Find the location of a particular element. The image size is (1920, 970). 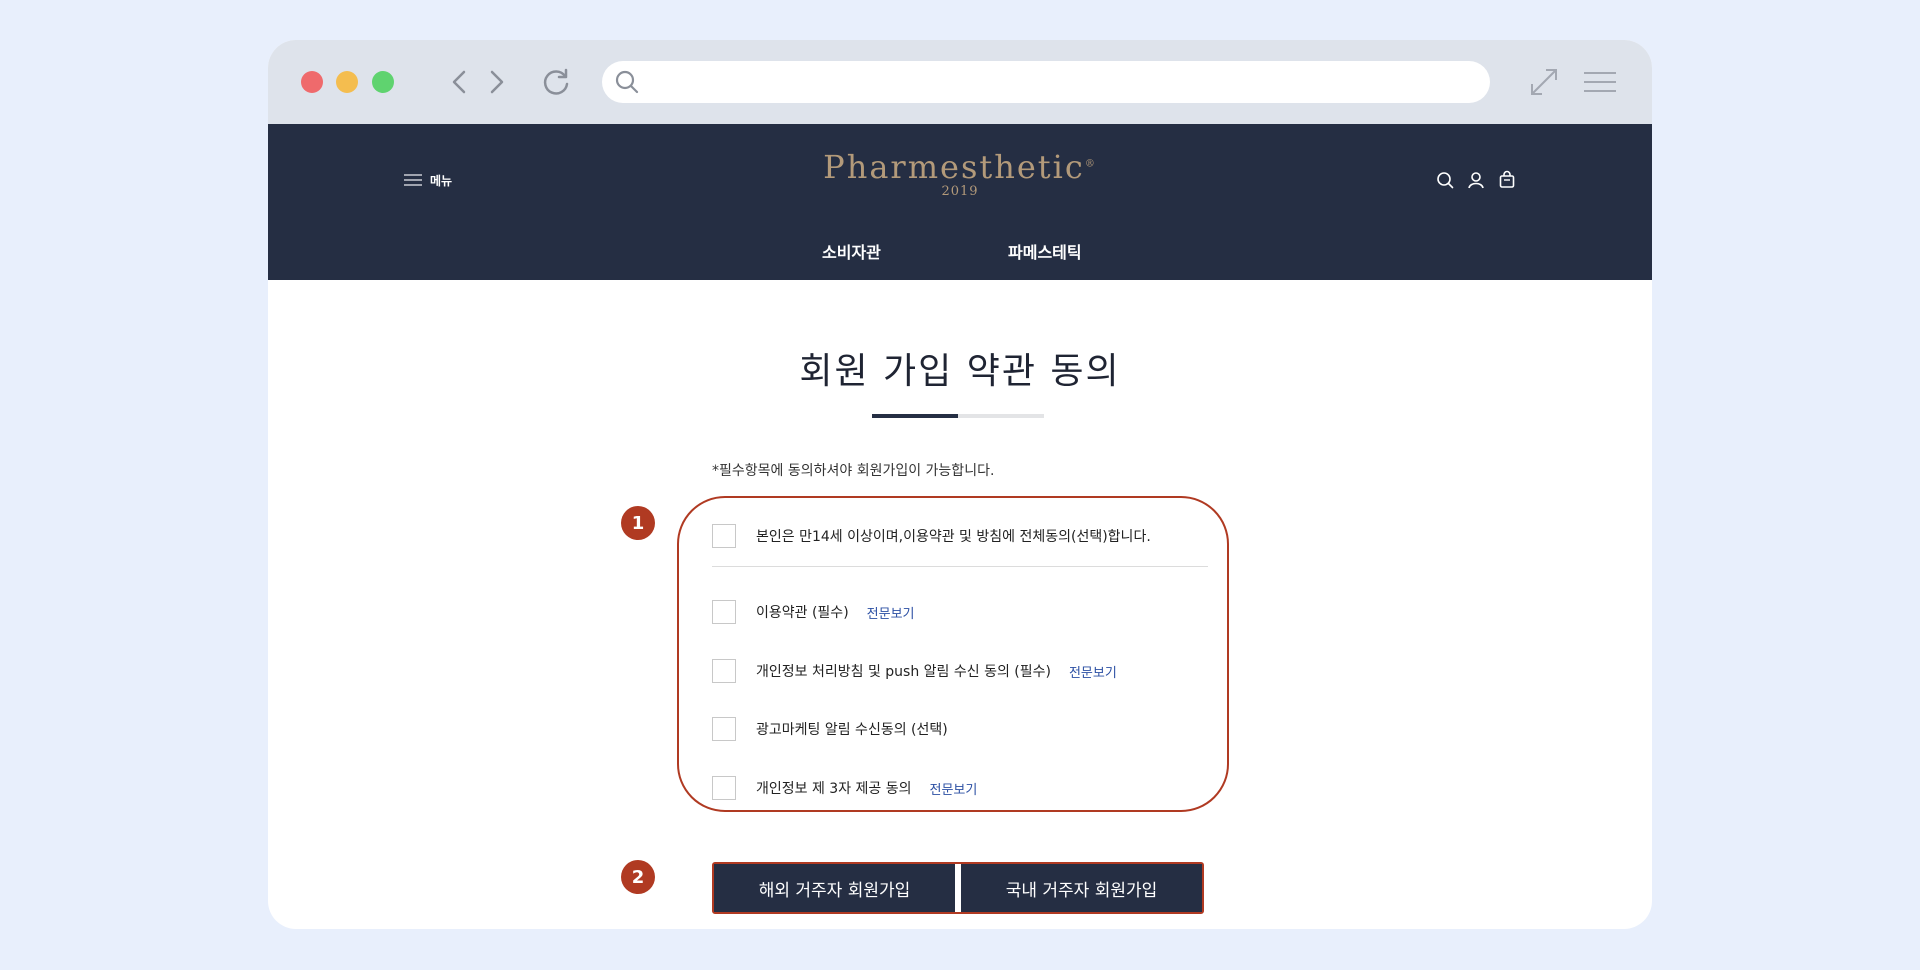

browser-menu-icon is located at coordinates (1600, 82).